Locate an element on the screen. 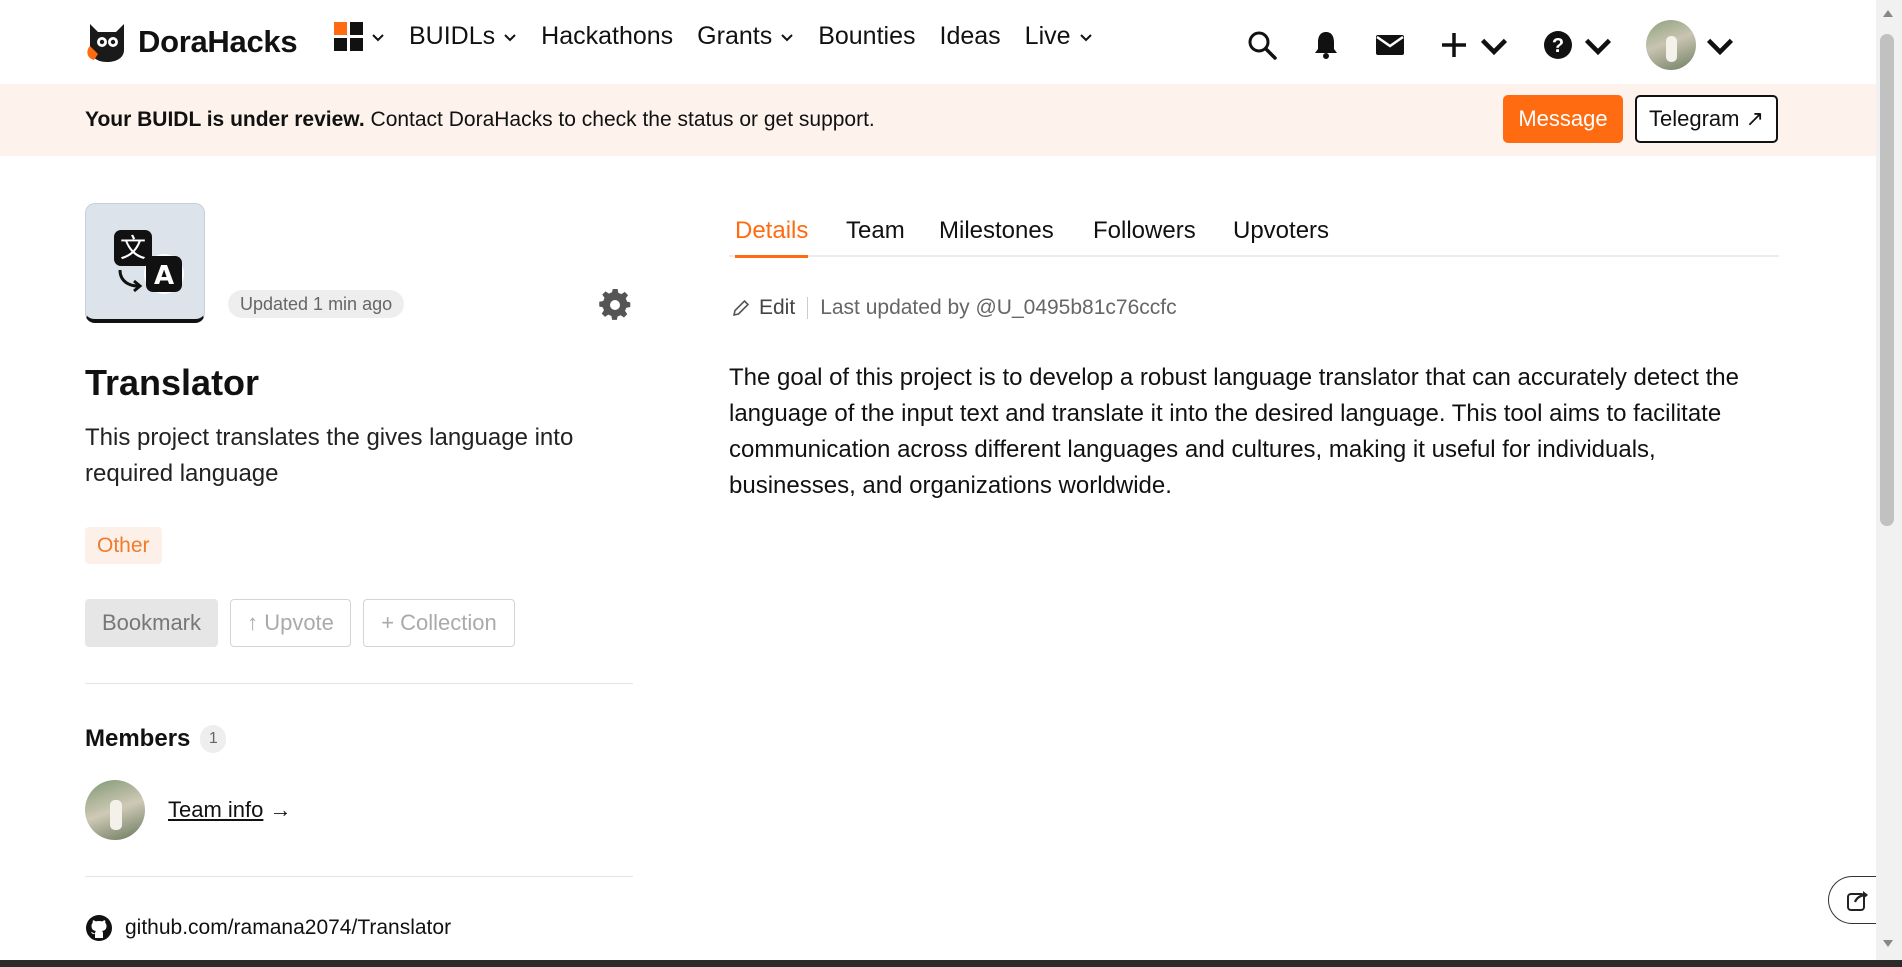 The height and width of the screenshot is (967, 1902). dorahacks-logo-icon is located at coordinates (105, 43).